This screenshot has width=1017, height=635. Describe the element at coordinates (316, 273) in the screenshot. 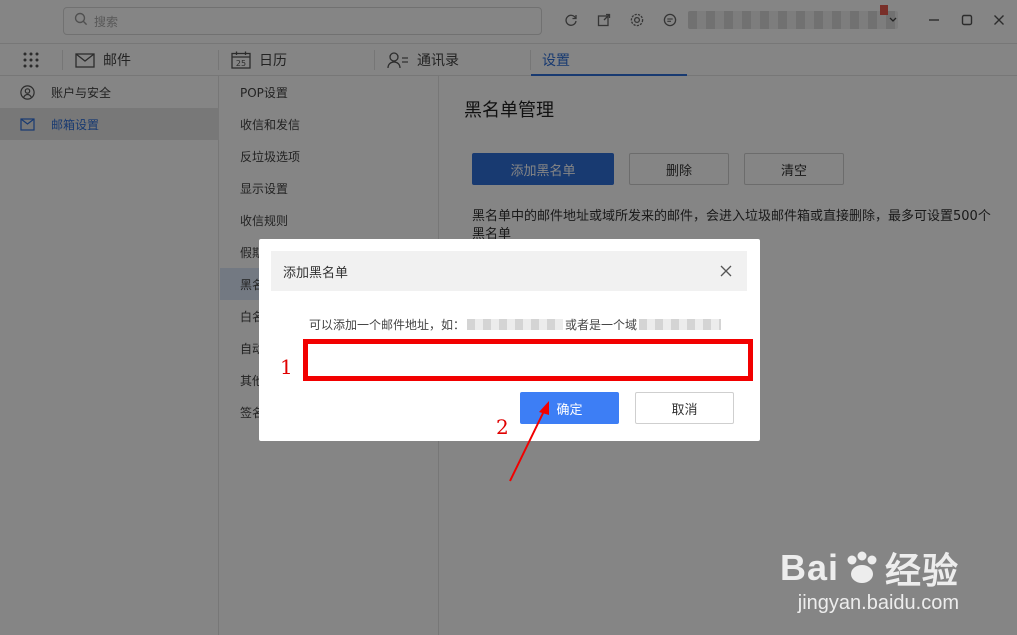

I see `dialog-title: 添加黑名单` at that location.